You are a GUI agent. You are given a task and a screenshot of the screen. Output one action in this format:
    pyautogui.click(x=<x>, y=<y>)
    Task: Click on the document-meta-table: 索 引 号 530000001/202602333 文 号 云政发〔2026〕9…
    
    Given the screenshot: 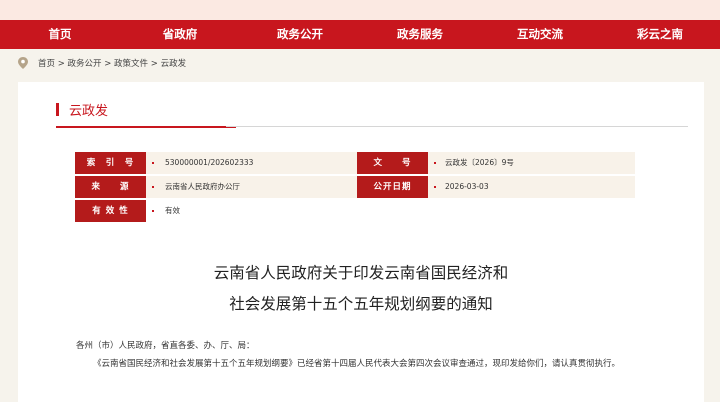 What is the action you would take?
    pyautogui.click(x=355, y=188)
    